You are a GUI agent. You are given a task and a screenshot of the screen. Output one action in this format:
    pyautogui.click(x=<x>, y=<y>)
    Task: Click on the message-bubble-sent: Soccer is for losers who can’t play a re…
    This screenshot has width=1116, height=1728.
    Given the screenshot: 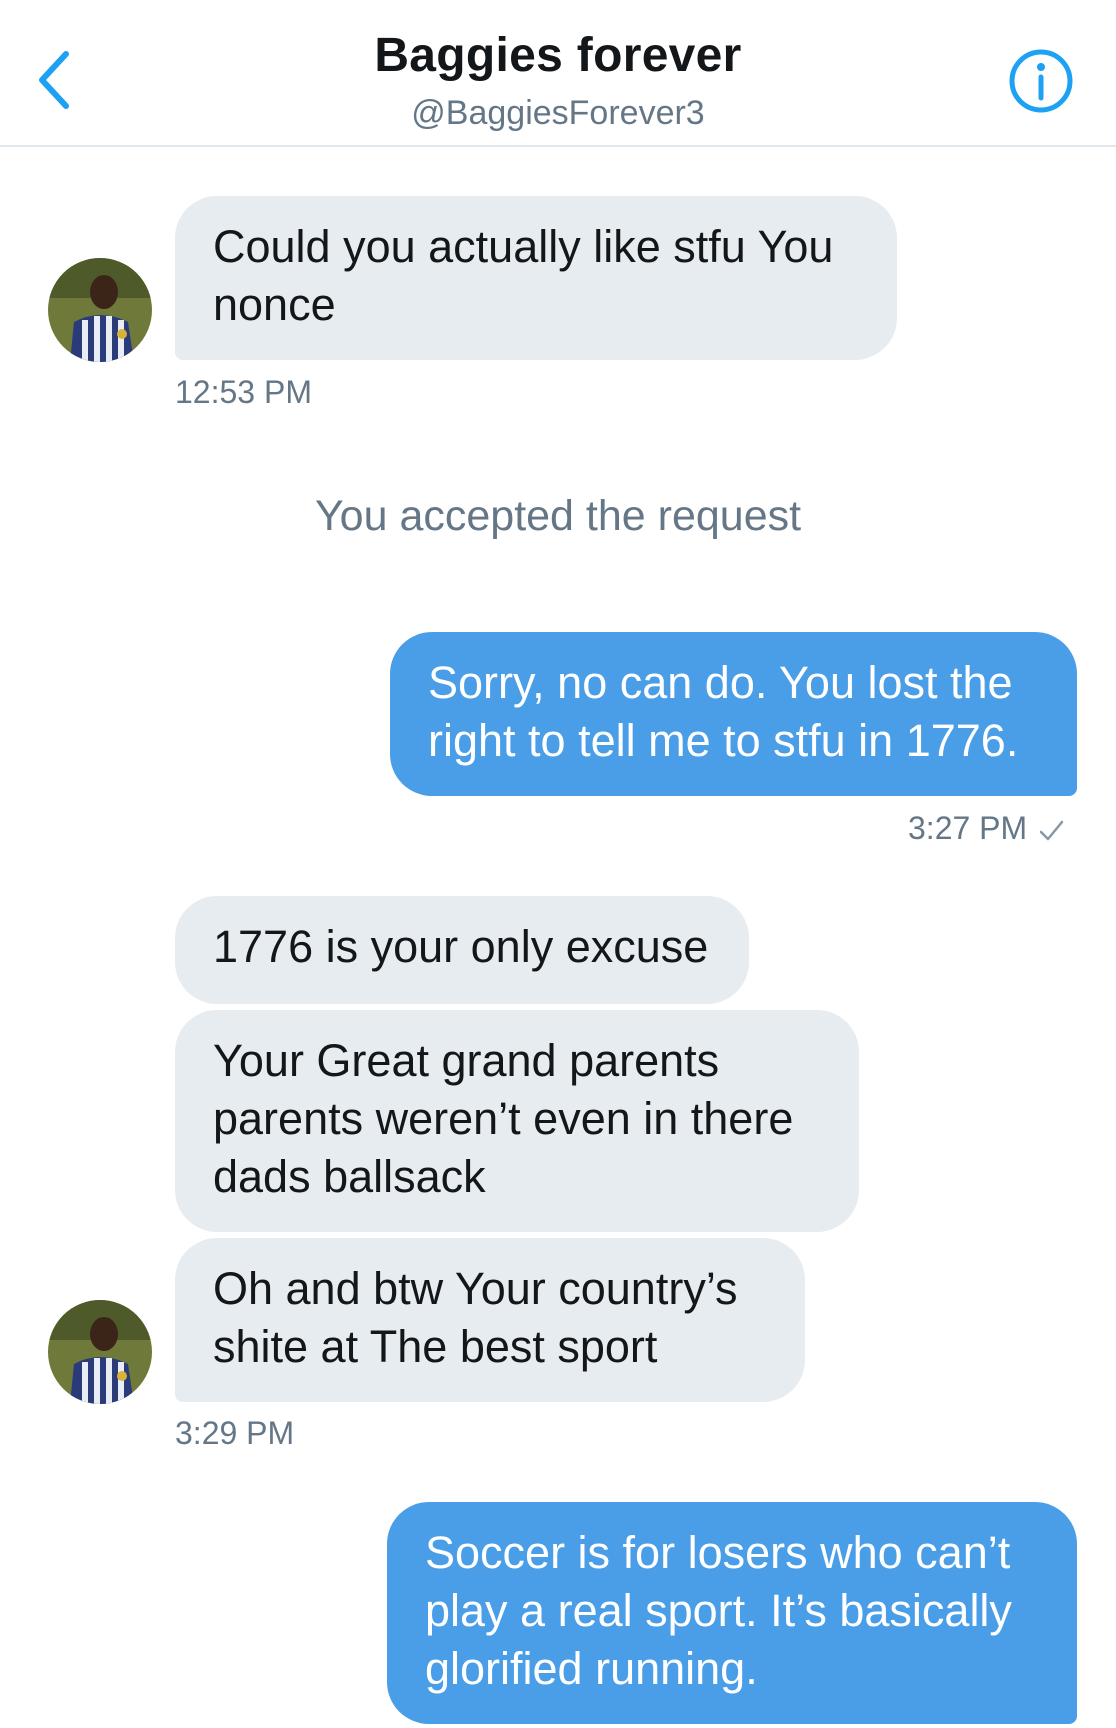 What is the action you would take?
    pyautogui.click(x=732, y=1613)
    